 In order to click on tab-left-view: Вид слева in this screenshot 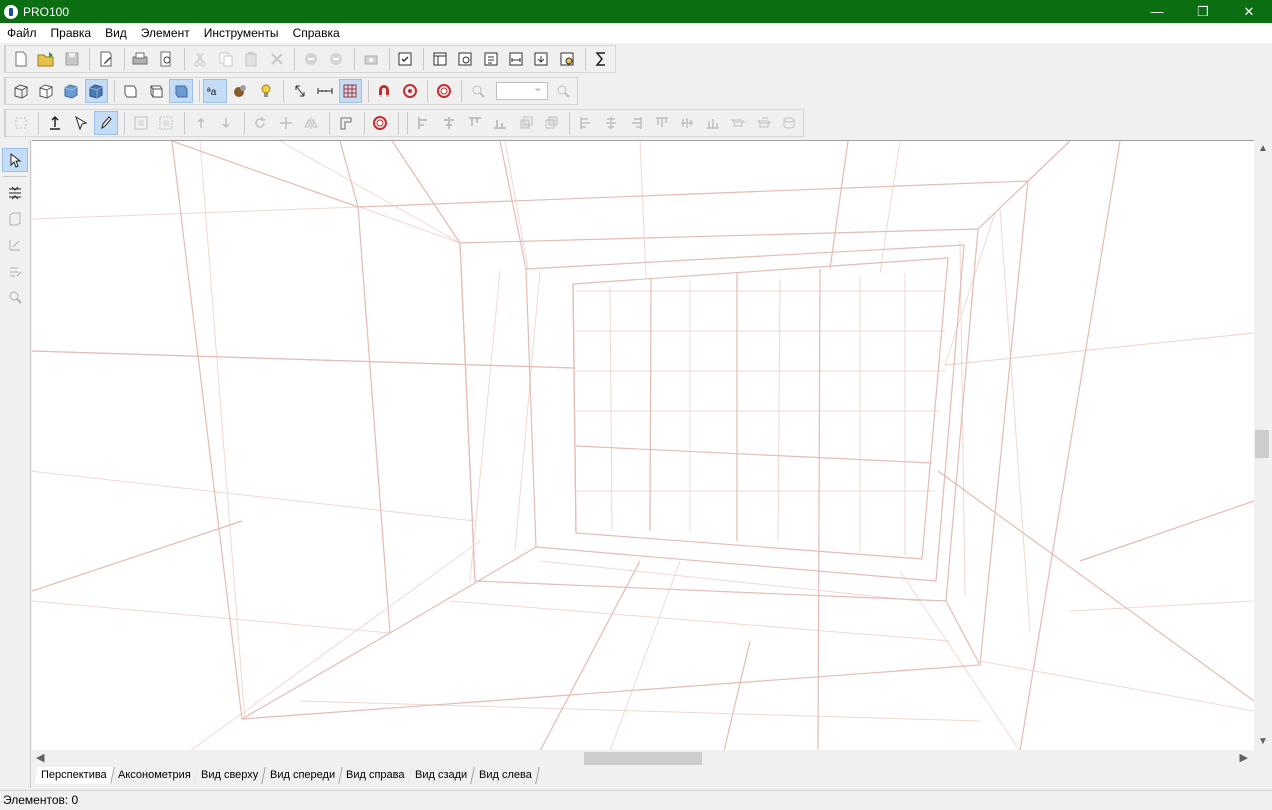, I will do `click(505, 775)`.